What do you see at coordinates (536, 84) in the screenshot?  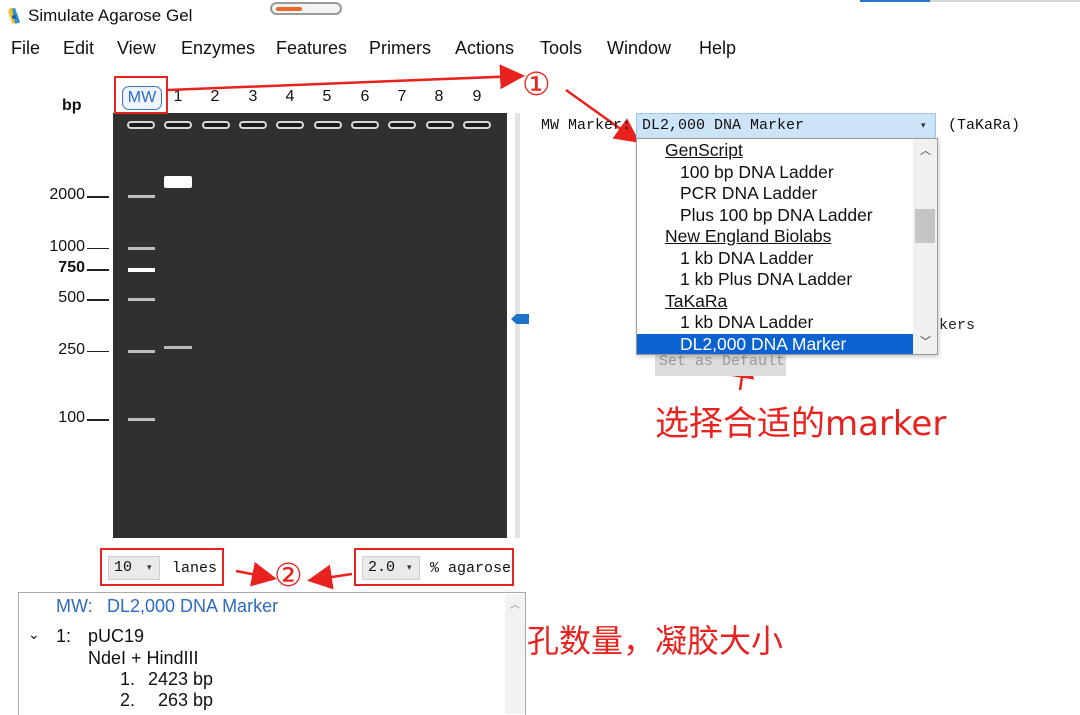 I see `annotation-step-1: ①` at bounding box center [536, 84].